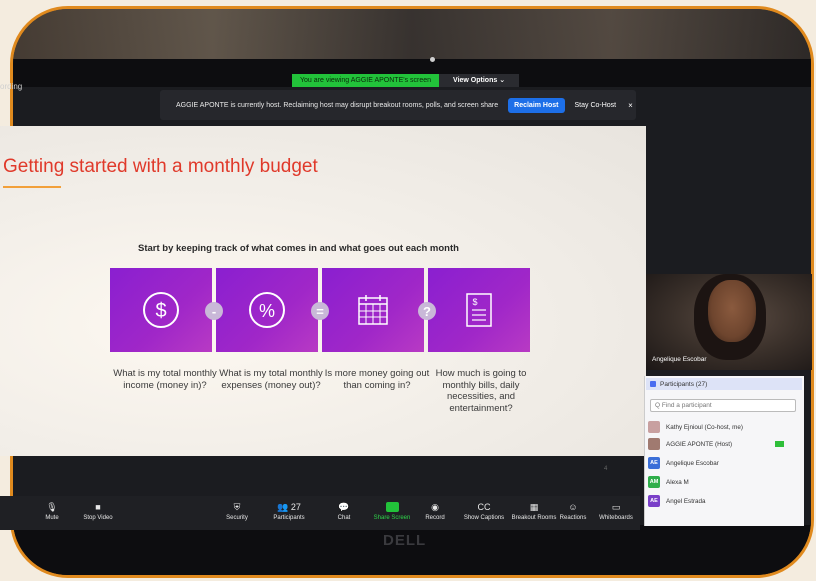 This screenshot has height=581, width=816. Describe the element at coordinates (630, 105) in the screenshot. I see `close-icon: ×` at that location.